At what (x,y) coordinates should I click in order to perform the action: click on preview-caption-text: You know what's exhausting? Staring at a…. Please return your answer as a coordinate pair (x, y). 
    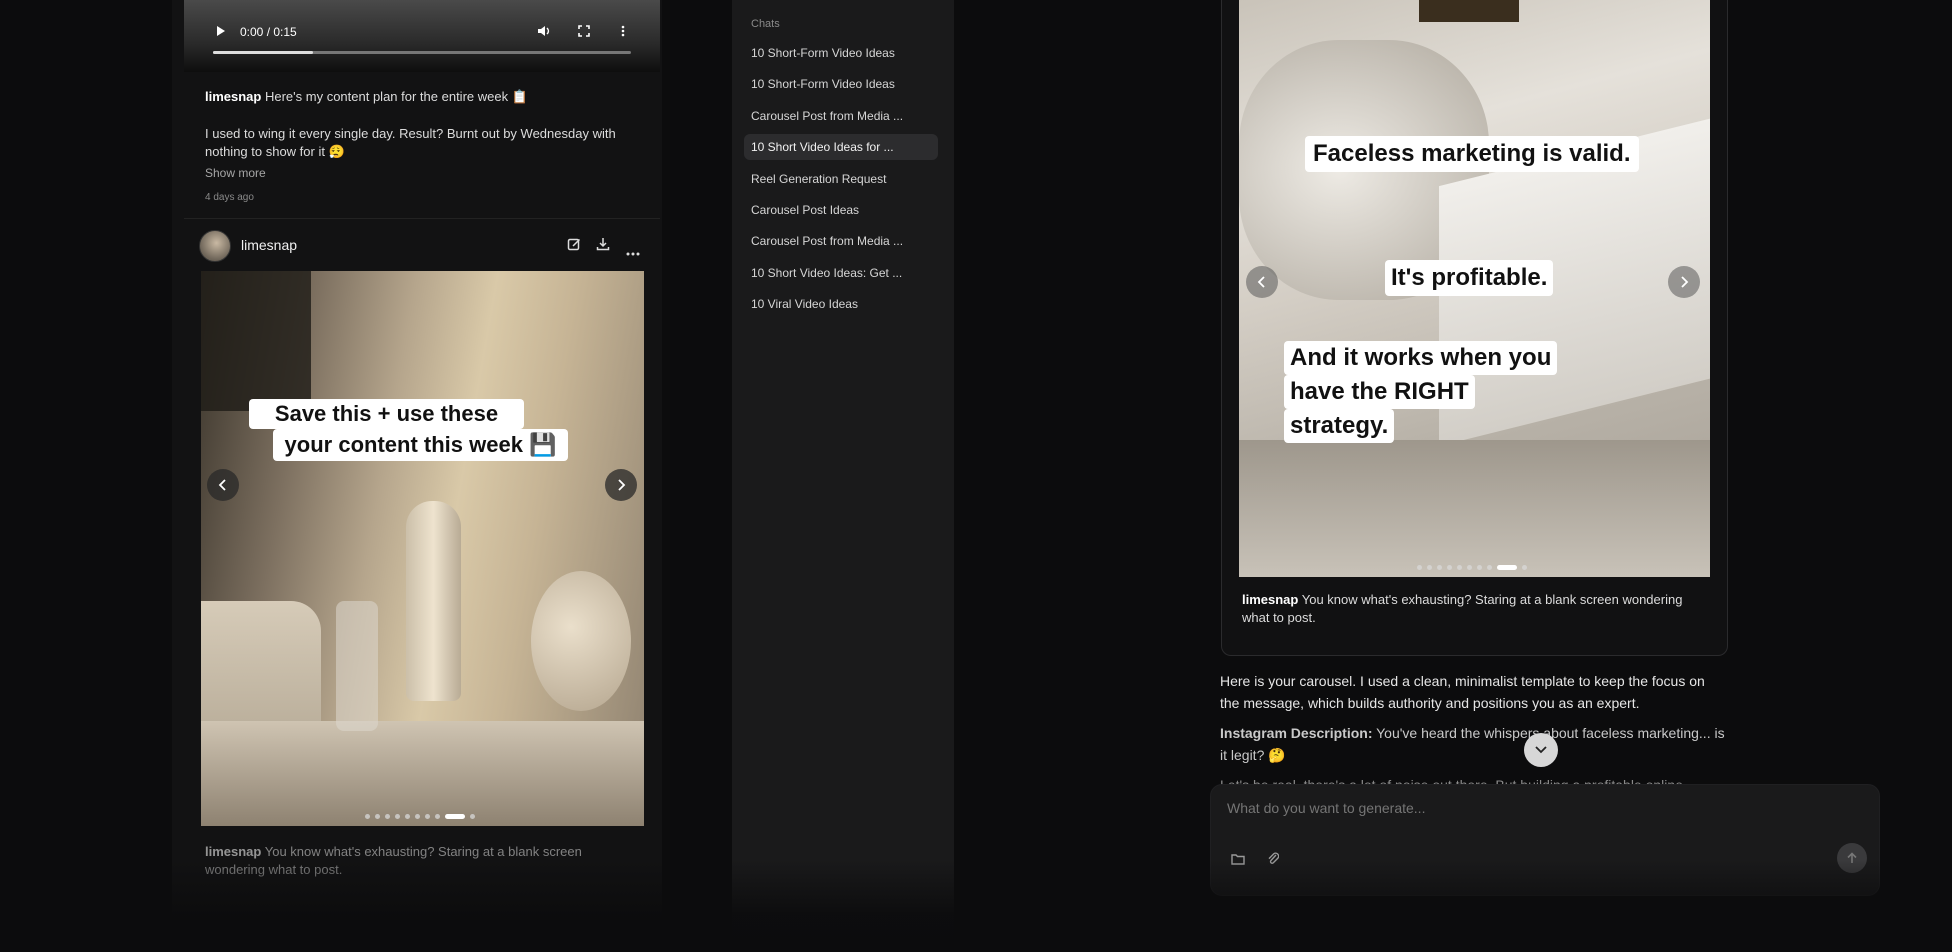
    Looking at the image, I should click on (1462, 608).